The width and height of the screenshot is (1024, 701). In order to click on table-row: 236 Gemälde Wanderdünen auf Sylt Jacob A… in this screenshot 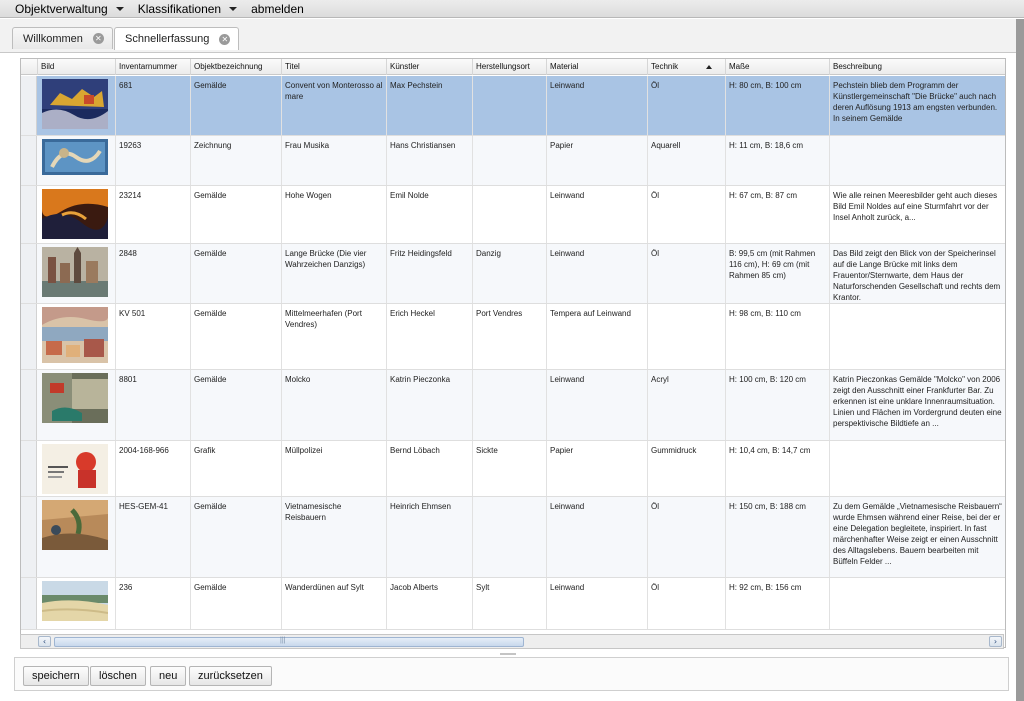, I will do `click(513, 604)`.